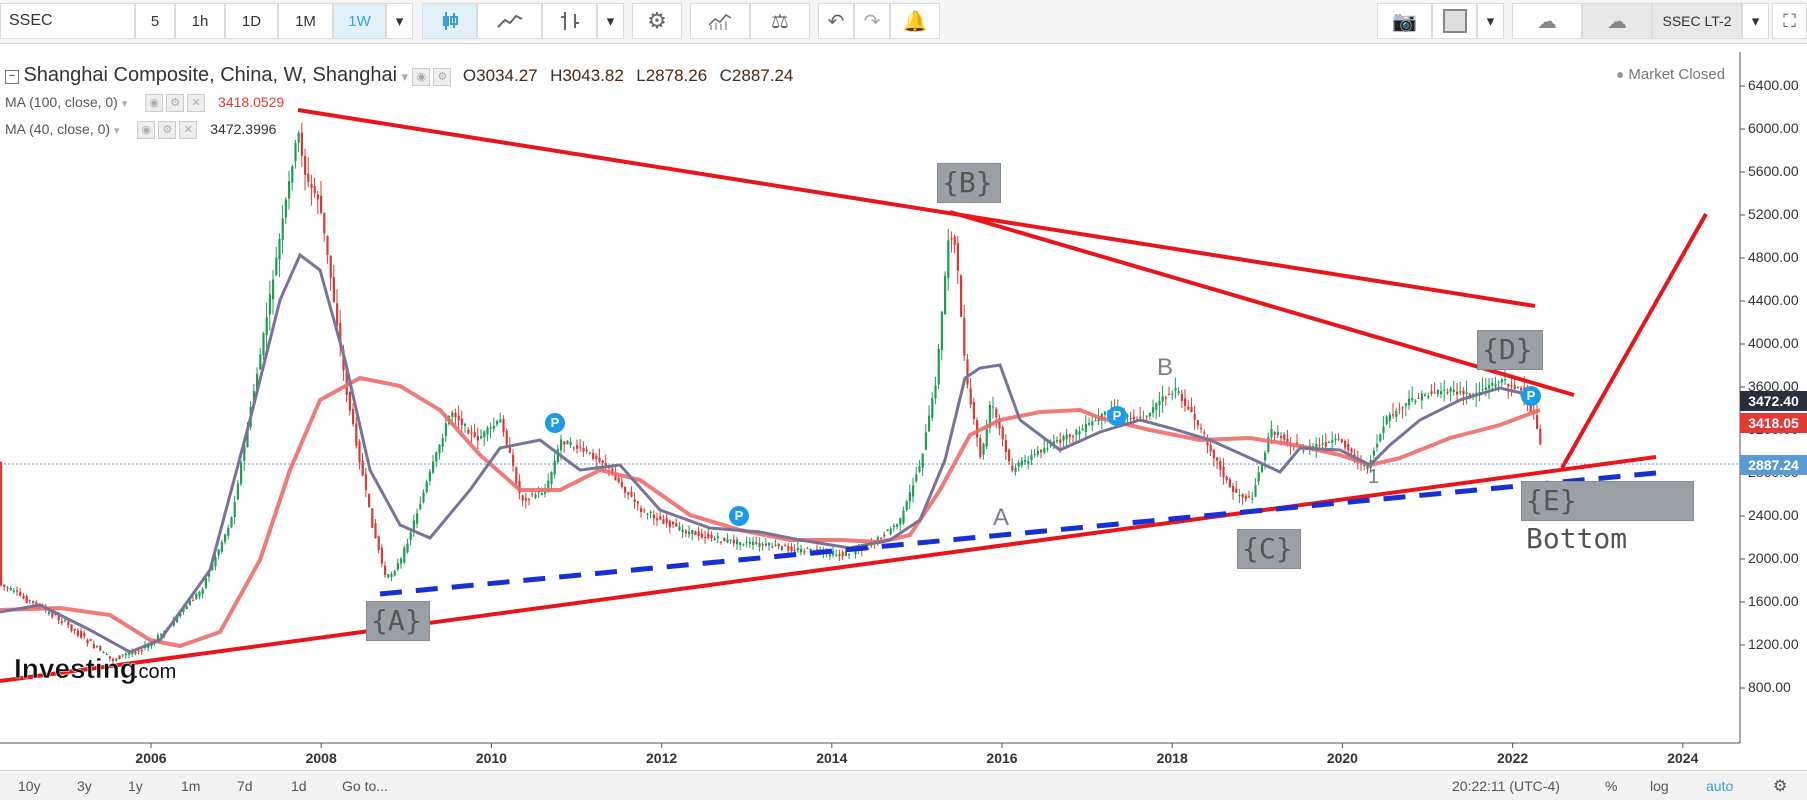 The height and width of the screenshot is (800, 1807). Describe the element at coordinates (1269, 549) in the screenshot. I see `wave-c-box: {C}` at that location.